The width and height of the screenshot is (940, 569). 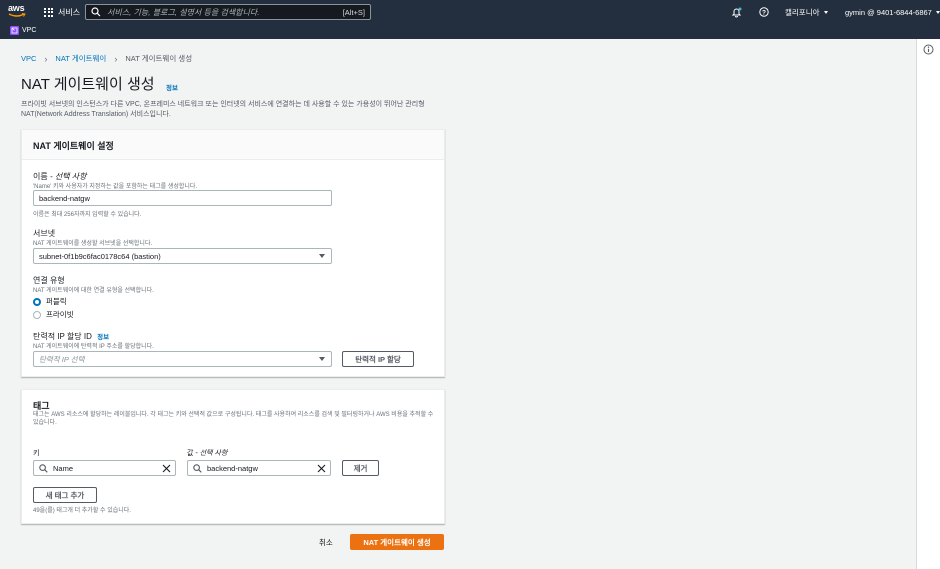 I want to click on page-info-link: 정보, so click(x=172, y=87).